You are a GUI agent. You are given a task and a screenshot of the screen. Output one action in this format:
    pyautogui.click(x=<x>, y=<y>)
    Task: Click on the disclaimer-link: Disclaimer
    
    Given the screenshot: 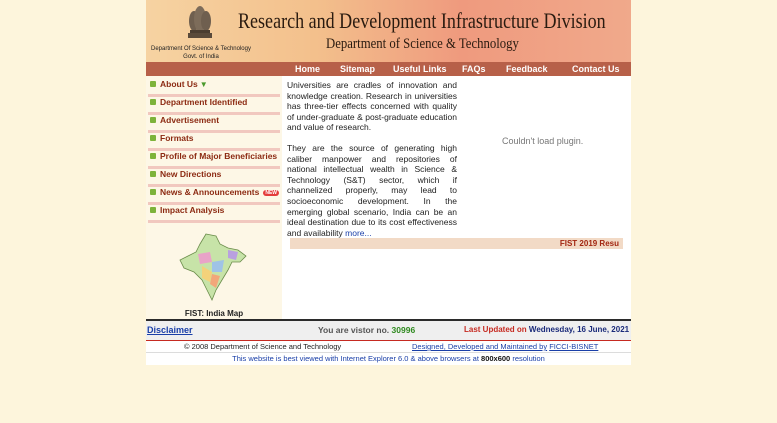 What is the action you would take?
    pyautogui.click(x=170, y=330)
    